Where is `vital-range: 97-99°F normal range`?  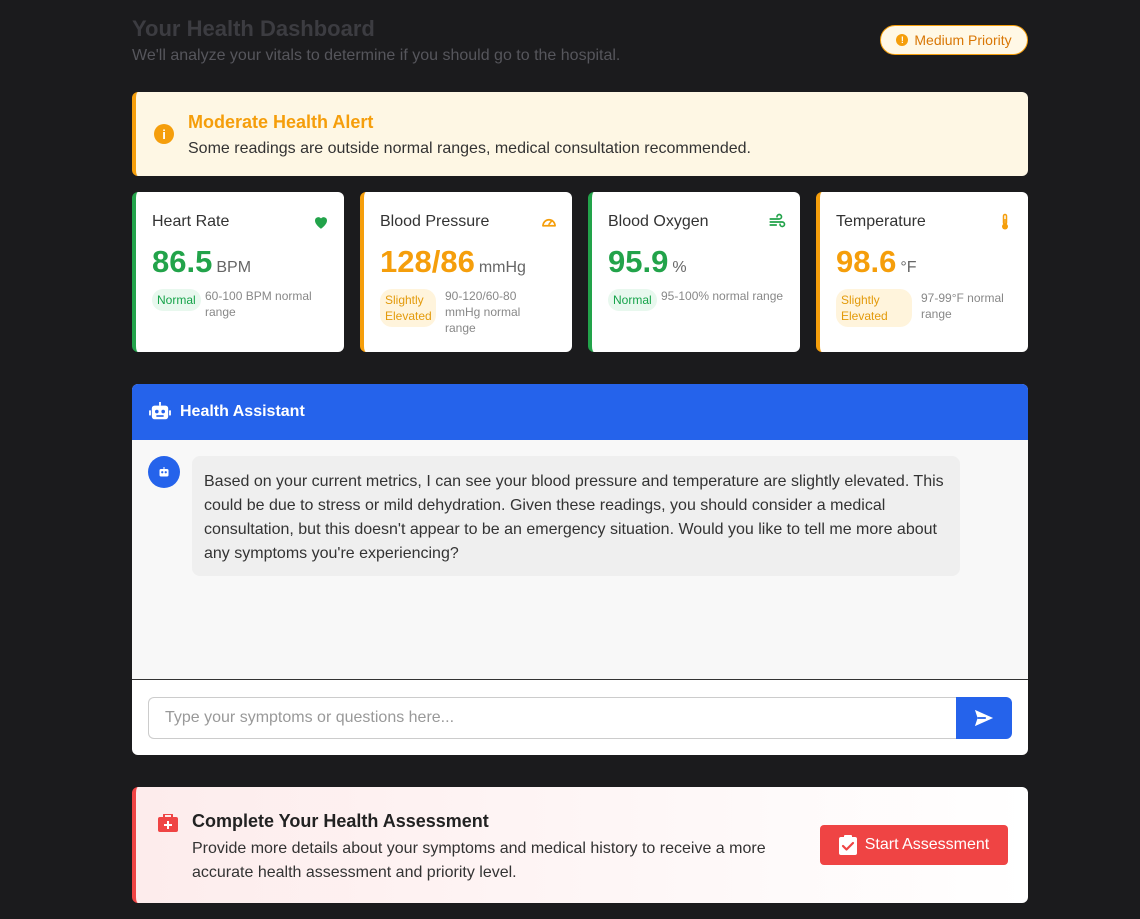
vital-range: 97-99°F normal range is located at coordinates (962, 306).